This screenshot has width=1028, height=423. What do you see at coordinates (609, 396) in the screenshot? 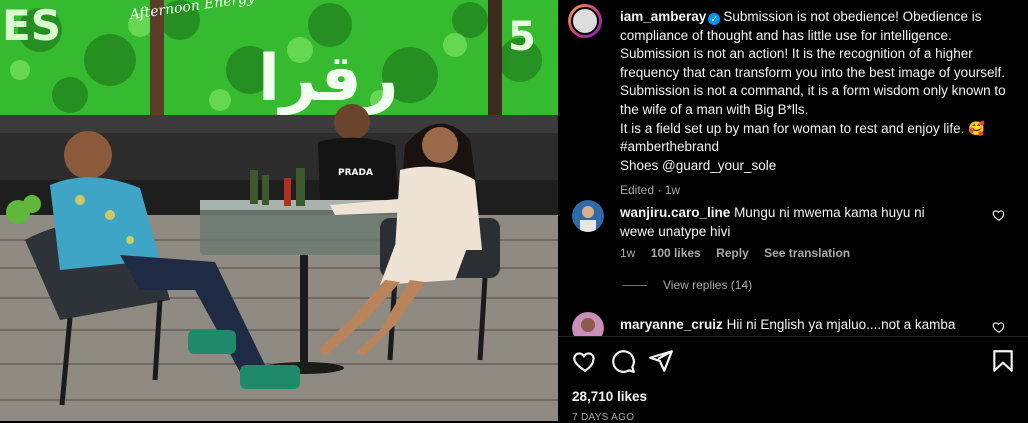
I see `likes-count: 28,710 likes` at bounding box center [609, 396].